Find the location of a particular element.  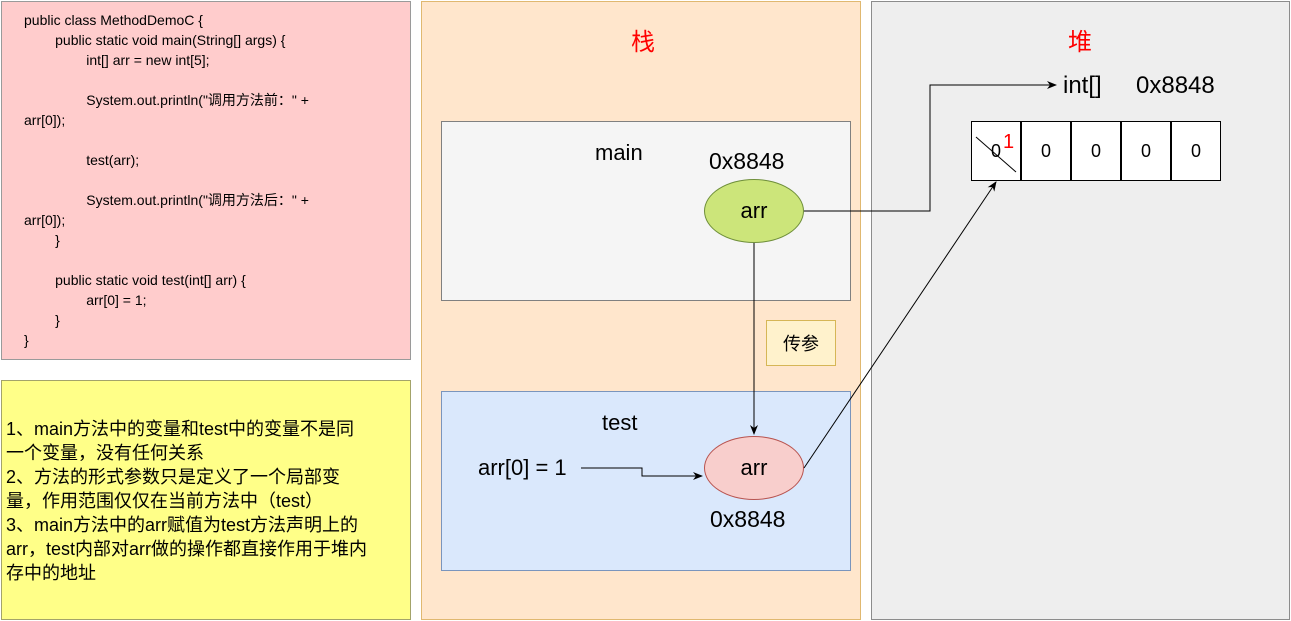

heap-cell-0-strike is located at coordinates (996, 154).